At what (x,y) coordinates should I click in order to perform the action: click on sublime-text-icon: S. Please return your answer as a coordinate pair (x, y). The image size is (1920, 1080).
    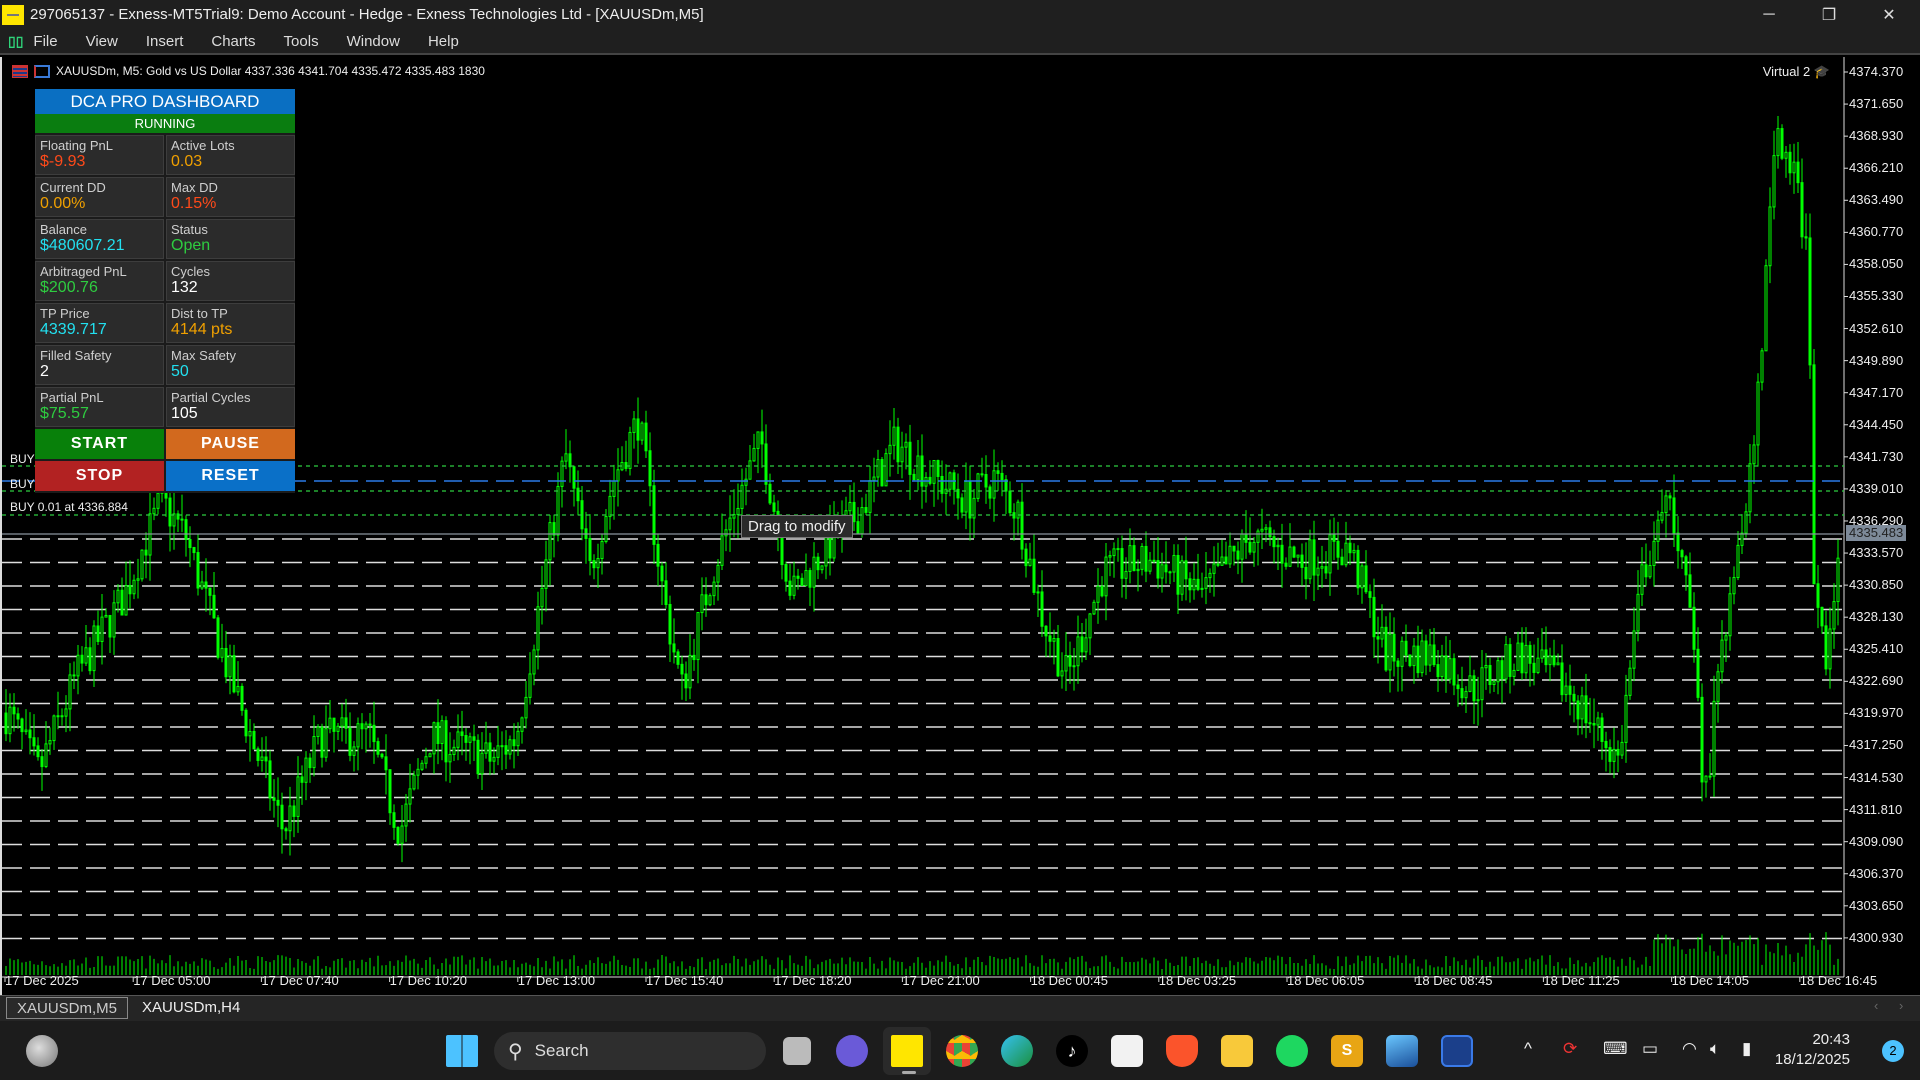
    Looking at the image, I should click on (1347, 1051).